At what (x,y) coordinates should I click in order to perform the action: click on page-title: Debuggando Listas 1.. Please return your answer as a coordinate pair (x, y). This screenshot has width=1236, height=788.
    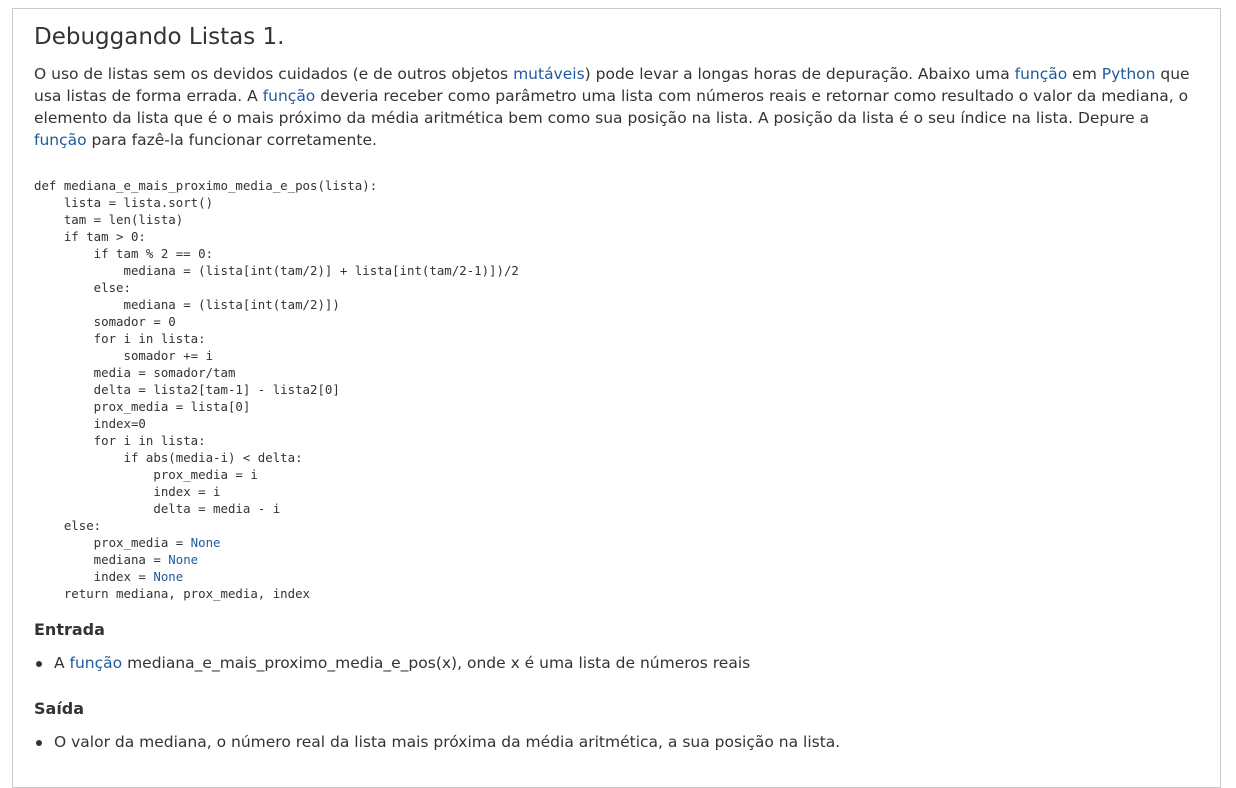
    Looking at the image, I should click on (159, 37).